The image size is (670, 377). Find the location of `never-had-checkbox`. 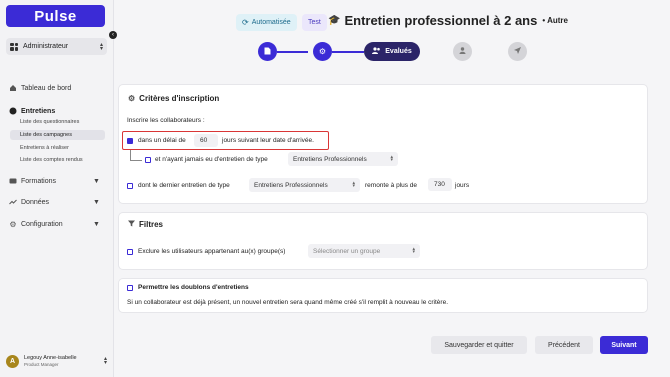

never-had-checkbox is located at coordinates (148, 160).